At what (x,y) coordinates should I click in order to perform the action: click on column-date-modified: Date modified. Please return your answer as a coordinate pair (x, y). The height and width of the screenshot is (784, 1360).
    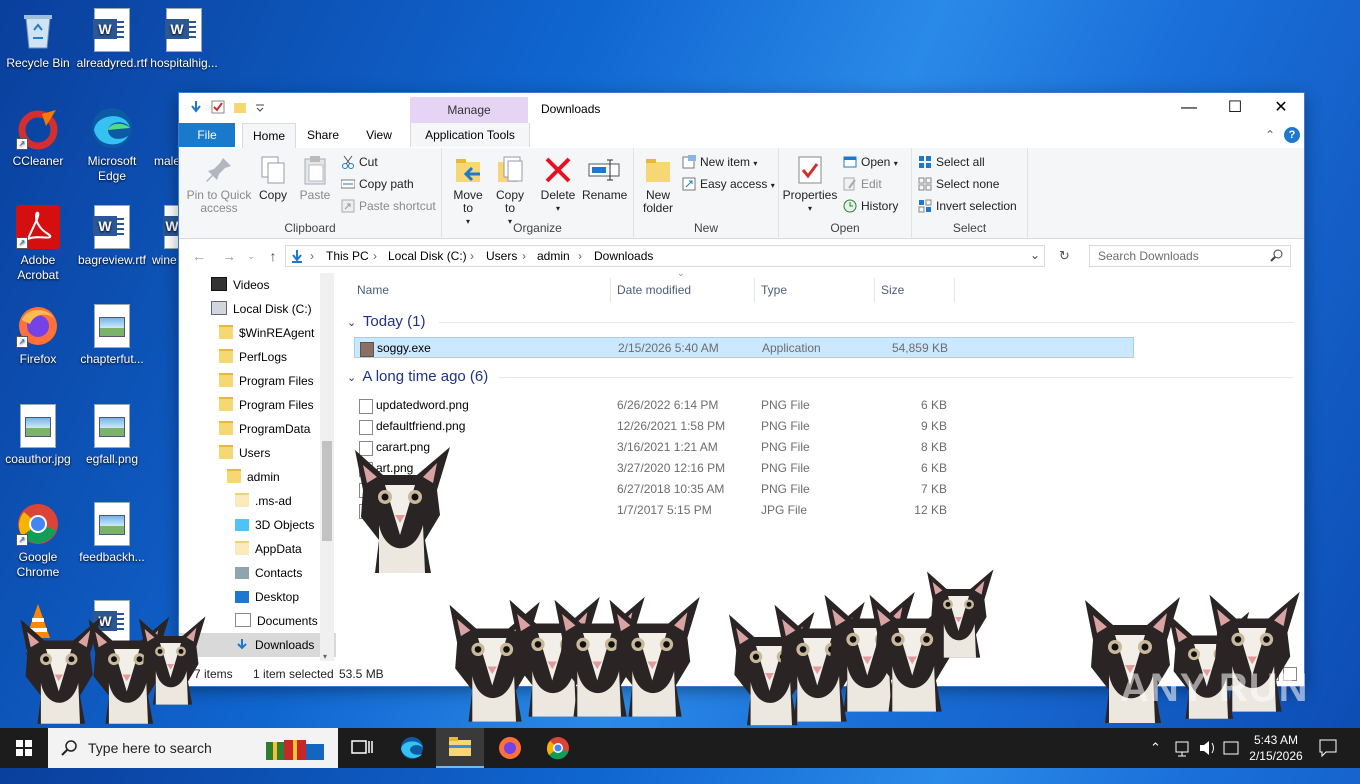
    Looking at the image, I should click on (683, 290).